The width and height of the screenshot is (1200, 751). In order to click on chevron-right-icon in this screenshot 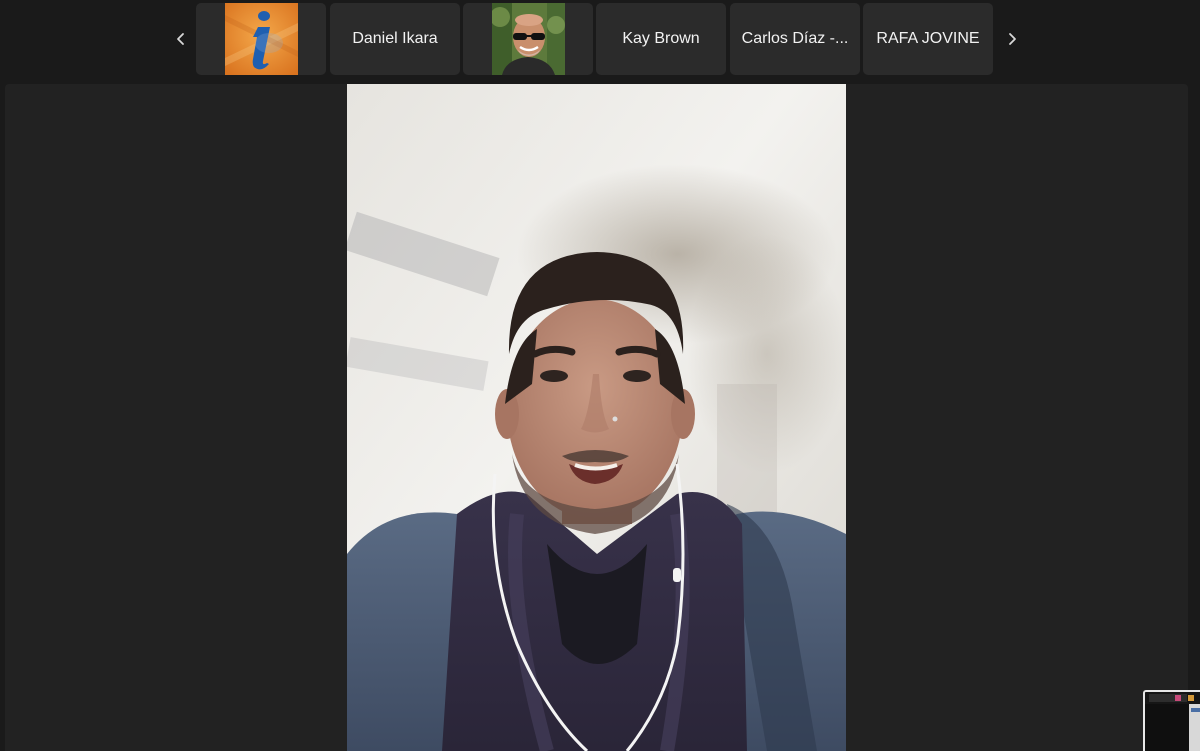, I will do `click(1012, 39)`.